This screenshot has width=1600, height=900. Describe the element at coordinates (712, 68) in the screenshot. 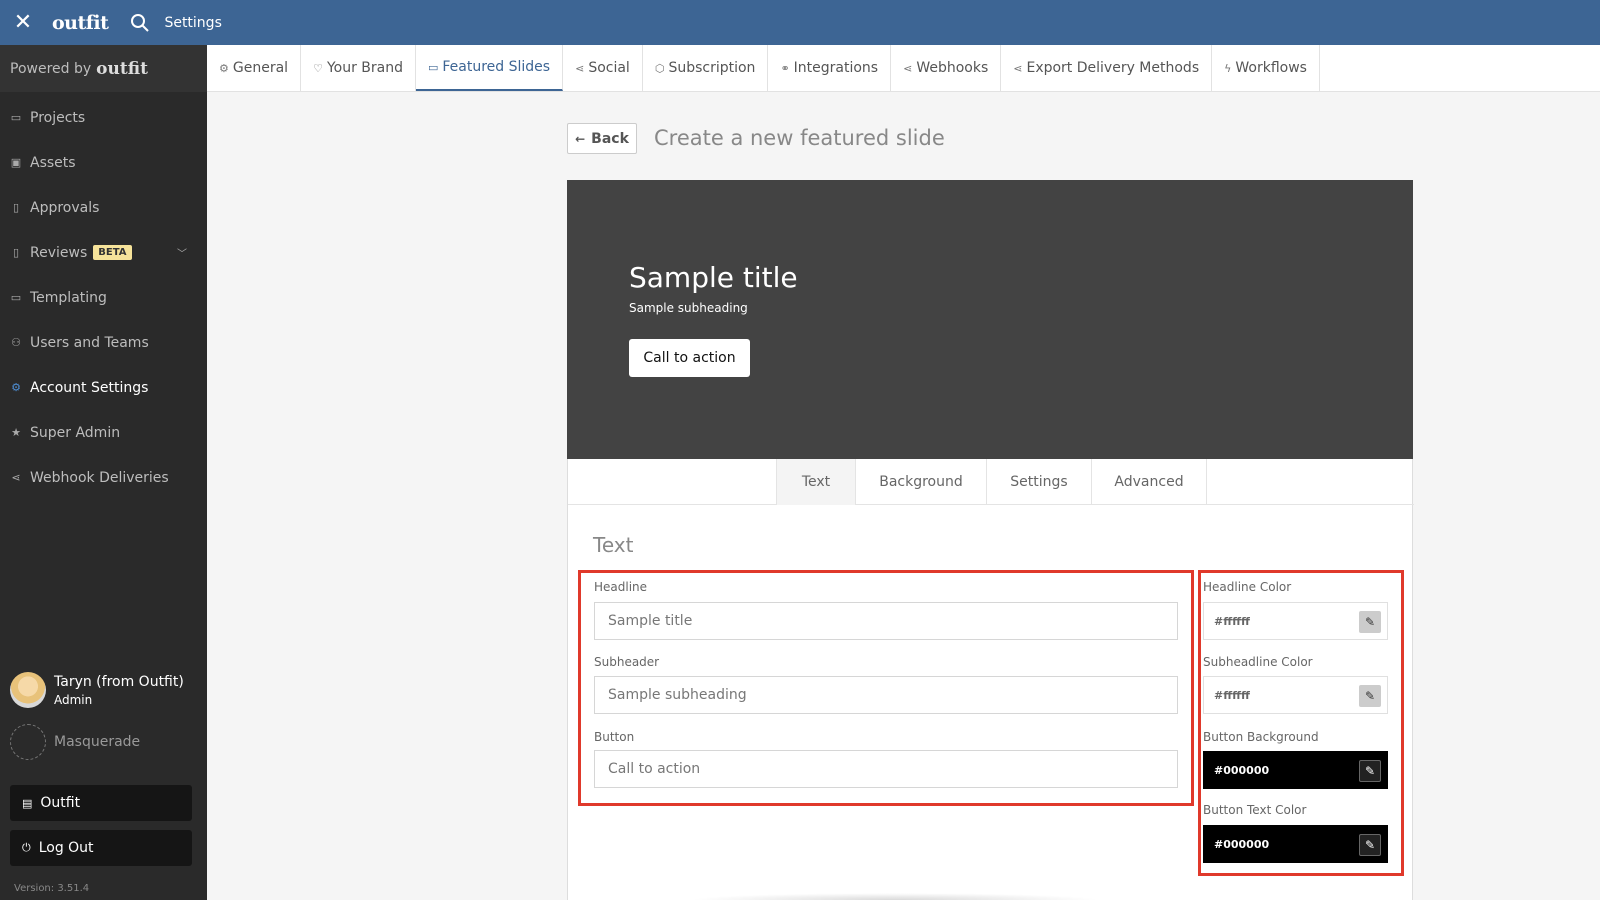

I see `tab-label: Subscription` at that location.